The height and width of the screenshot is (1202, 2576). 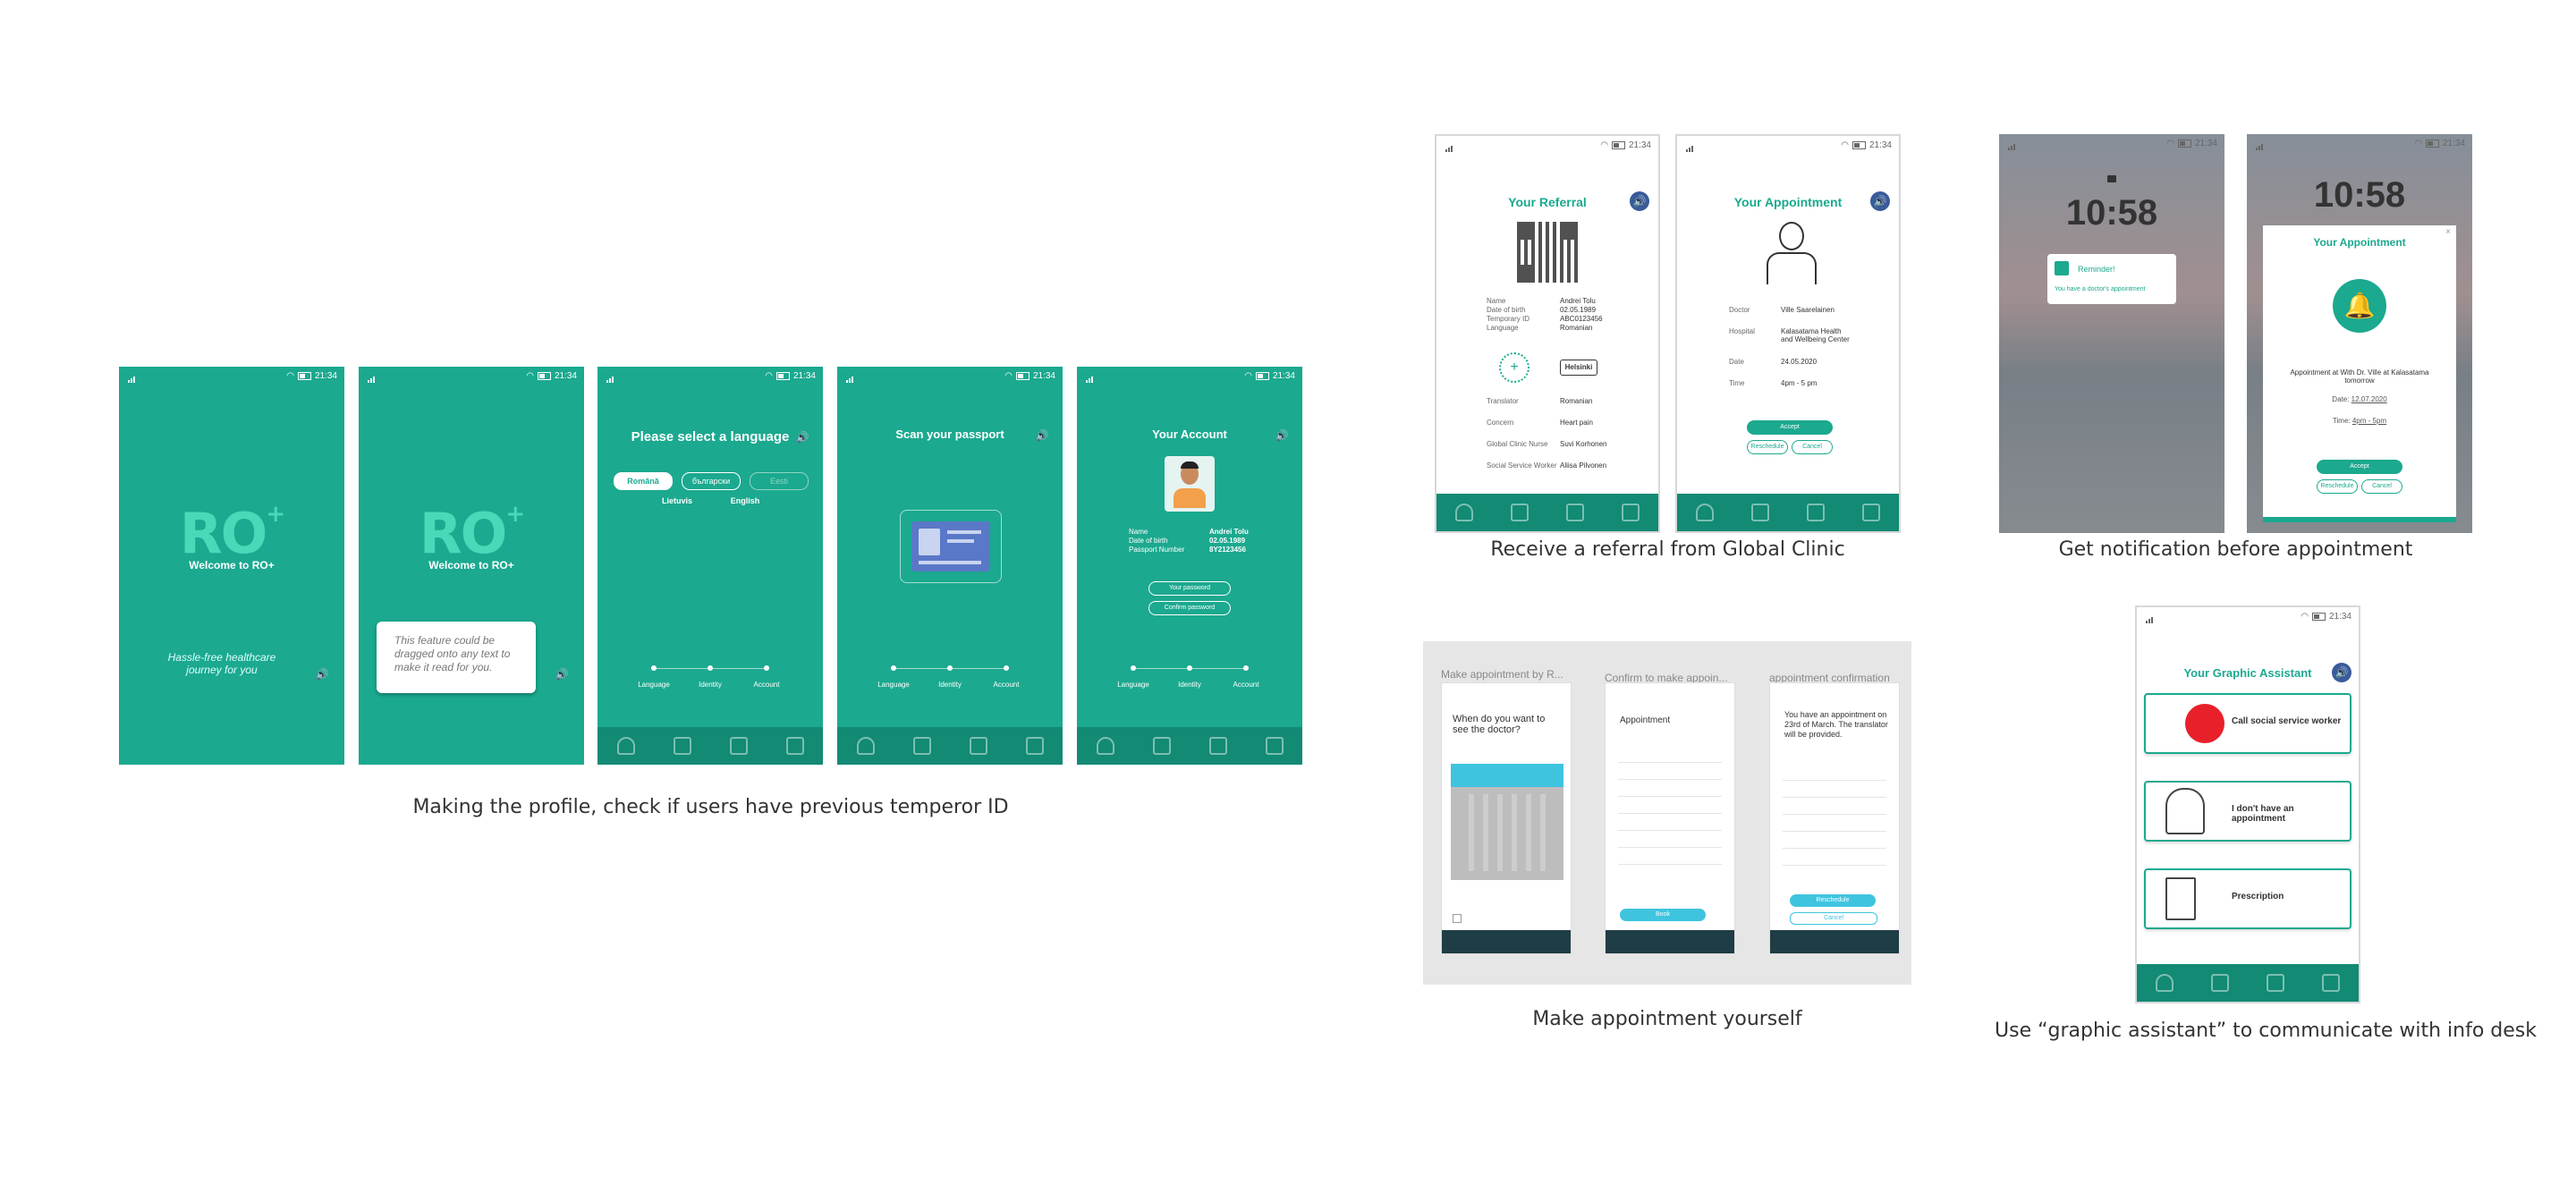 I want to click on language-option-english: English, so click(x=745, y=501).